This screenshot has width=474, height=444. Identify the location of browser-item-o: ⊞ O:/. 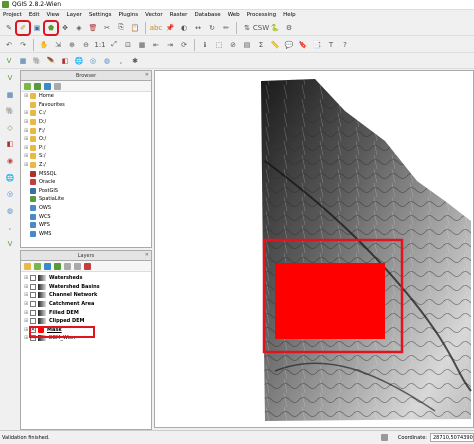
(86, 139).